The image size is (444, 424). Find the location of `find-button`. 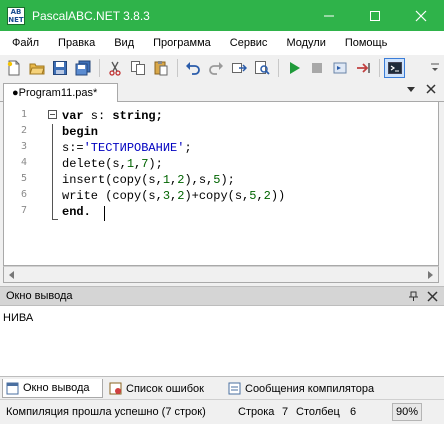

find-button is located at coordinates (261, 68).